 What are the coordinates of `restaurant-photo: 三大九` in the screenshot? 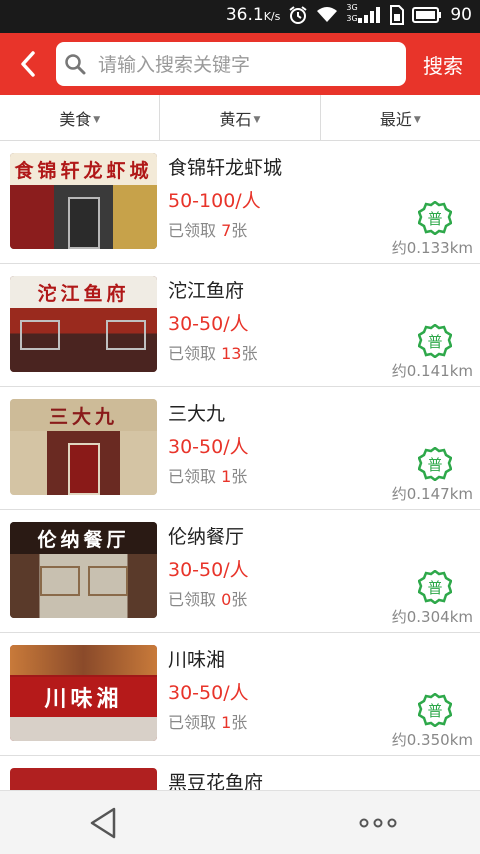 It's located at (83, 447).